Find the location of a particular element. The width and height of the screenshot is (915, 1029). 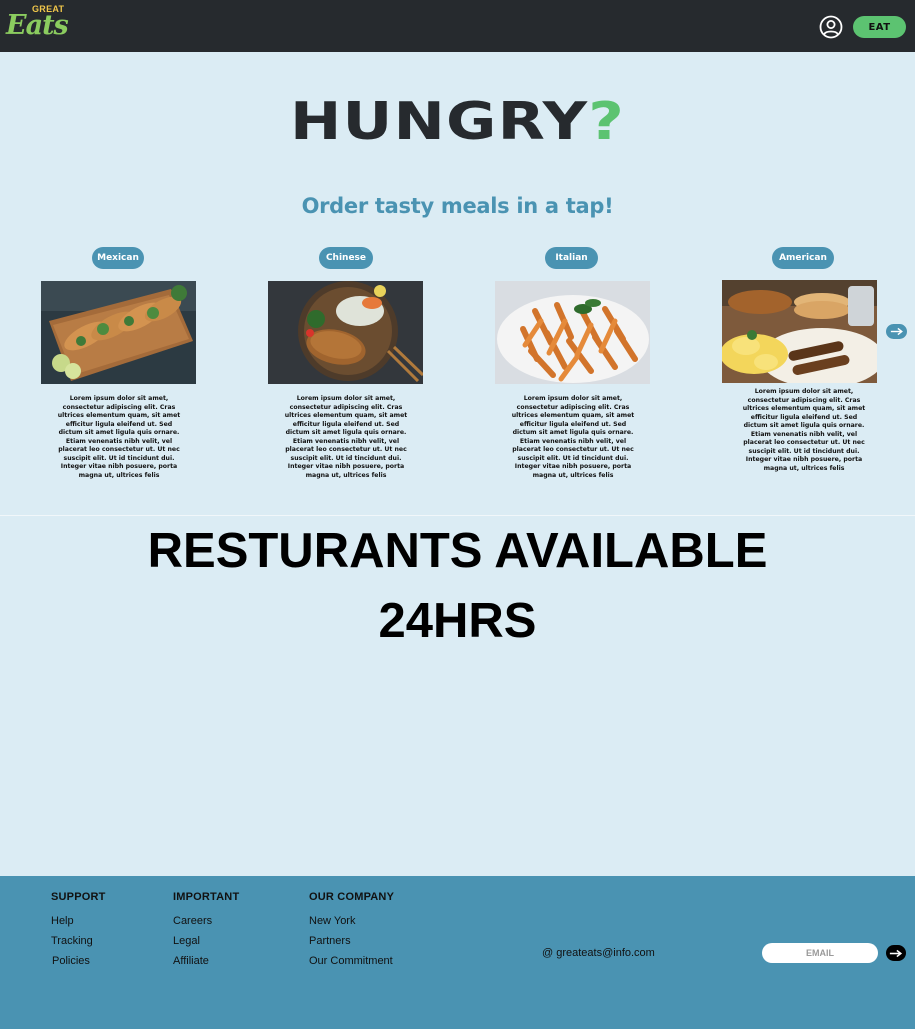

footer-link-affiliate: Affiliate is located at coordinates (206, 965).